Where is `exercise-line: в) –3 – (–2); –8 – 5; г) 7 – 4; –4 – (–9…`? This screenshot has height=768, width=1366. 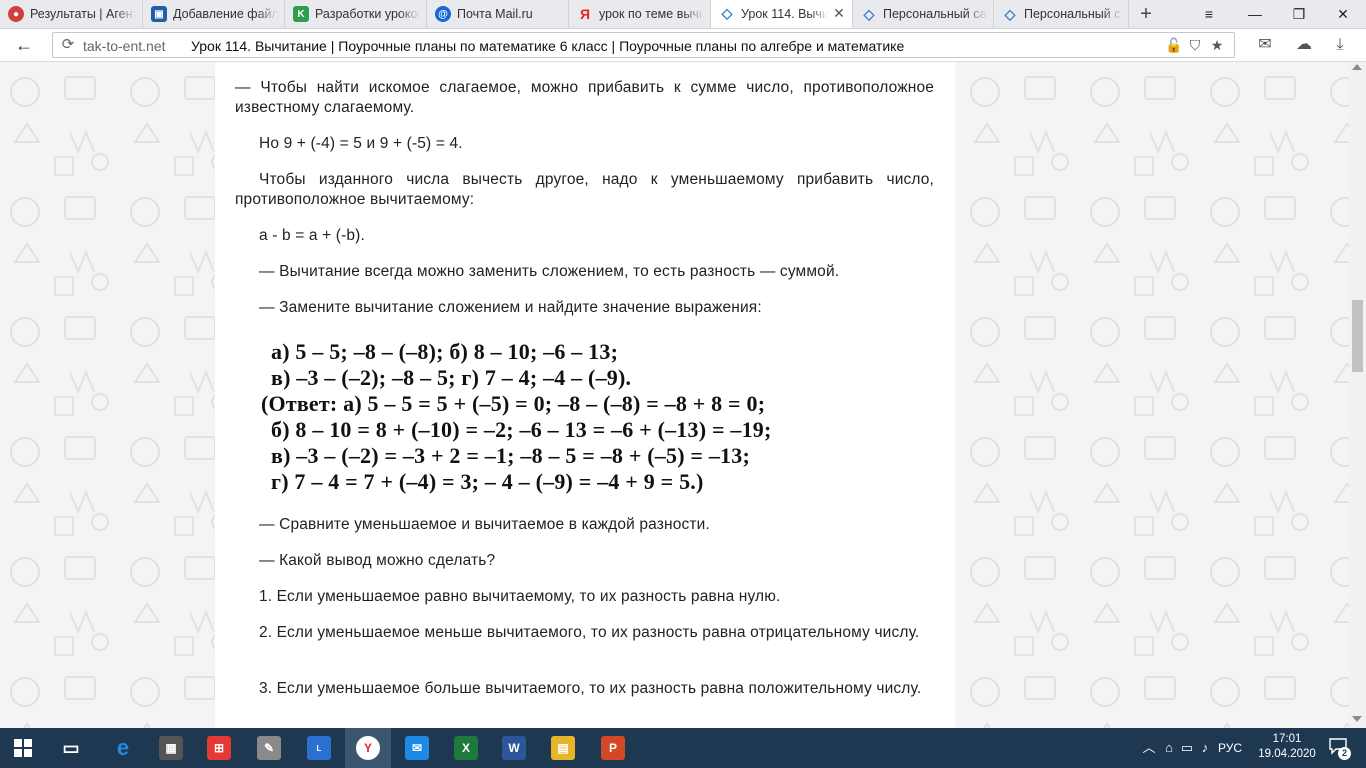
exercise-line: в) –3 – (–2); –8 – 5; г) 7 – 4; –4 – (–9… is located at coordinates (451, 377).